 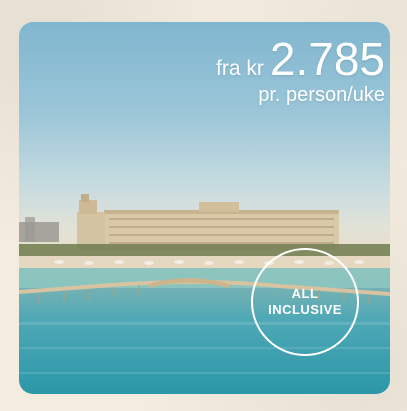 I want to click on price-unit: pr. person/uke, so click(x=321, y=95).